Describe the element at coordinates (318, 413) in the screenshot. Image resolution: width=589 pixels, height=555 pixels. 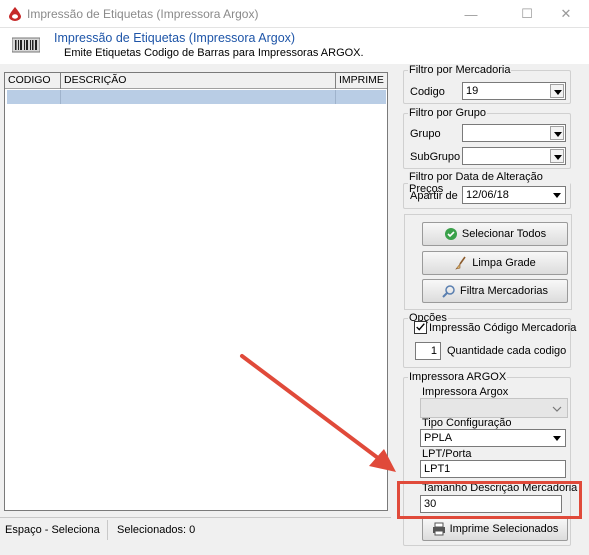
I see `annotation-arrow-icon` at that location.